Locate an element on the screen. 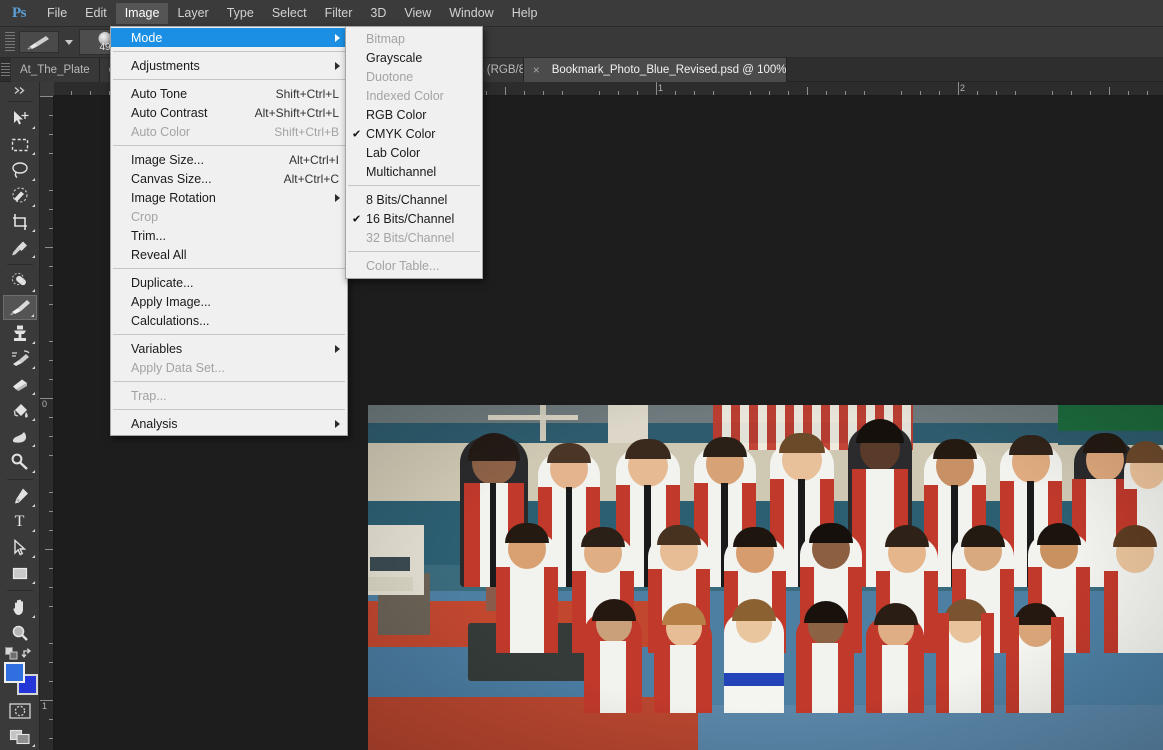  tool-eyedropper is located at coordinates (20, 247).